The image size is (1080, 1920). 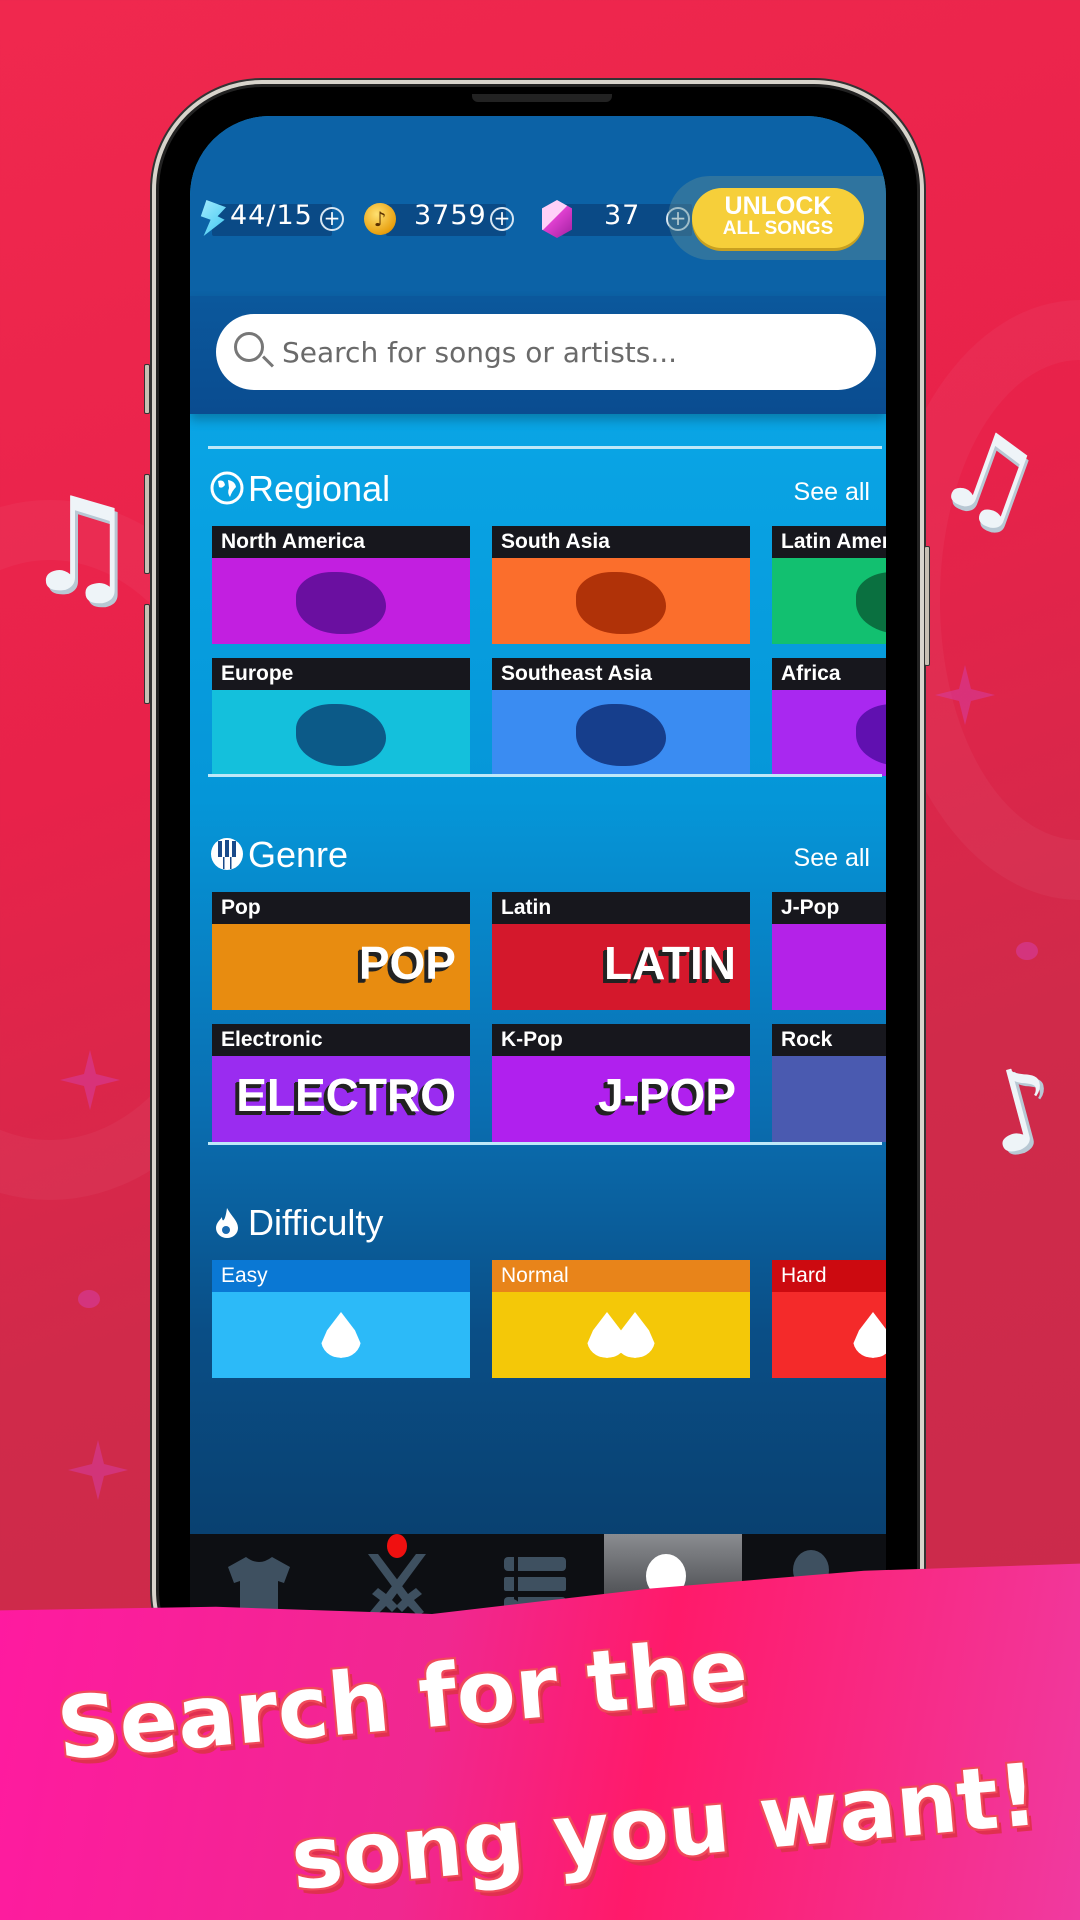 I want to click on difficulty-card-label: Normal, so click(x=621, y=1276).